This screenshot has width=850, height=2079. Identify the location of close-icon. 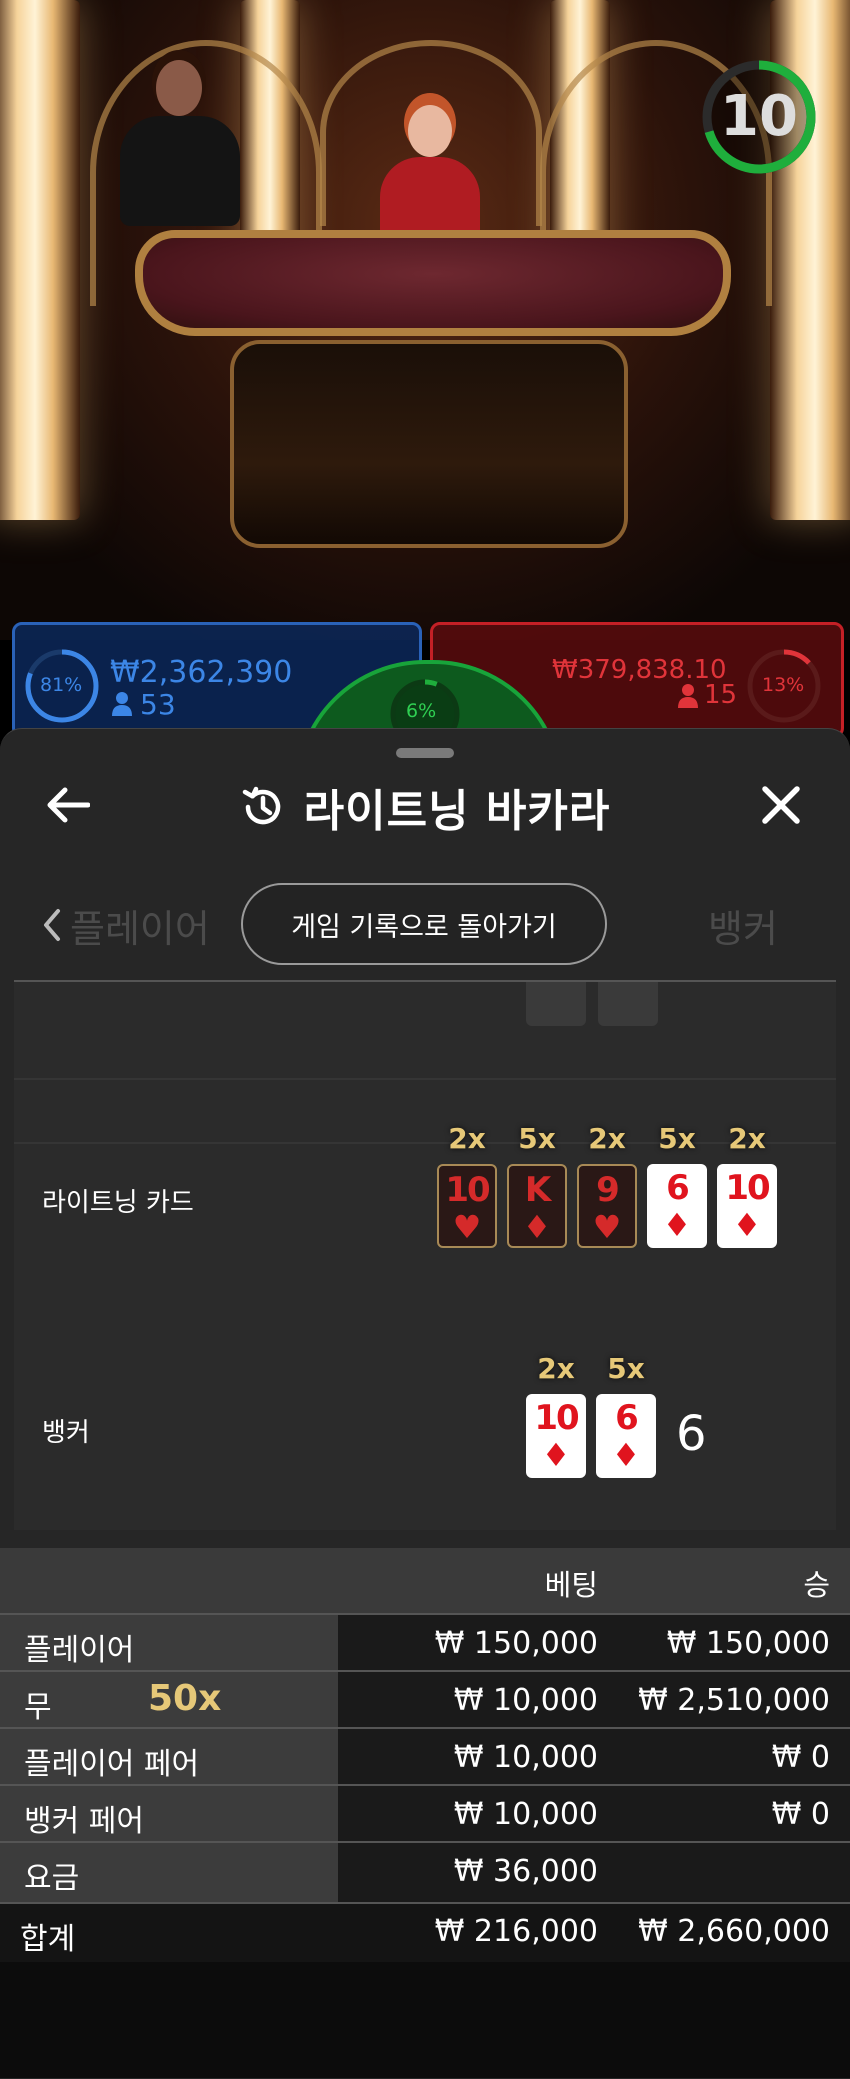
(781, 805).